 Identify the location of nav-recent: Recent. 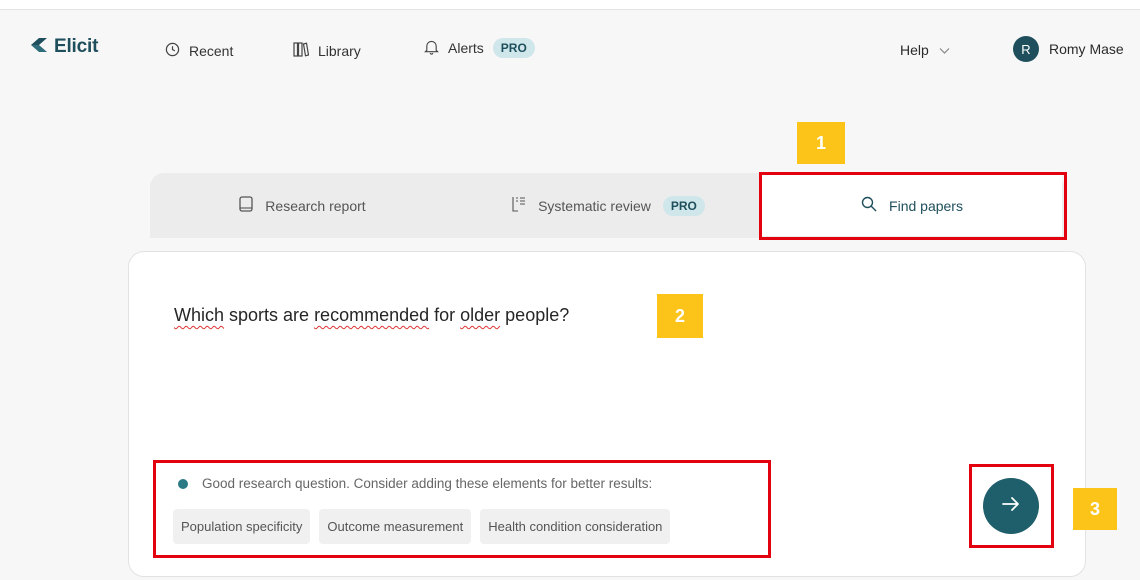
(199, 51).